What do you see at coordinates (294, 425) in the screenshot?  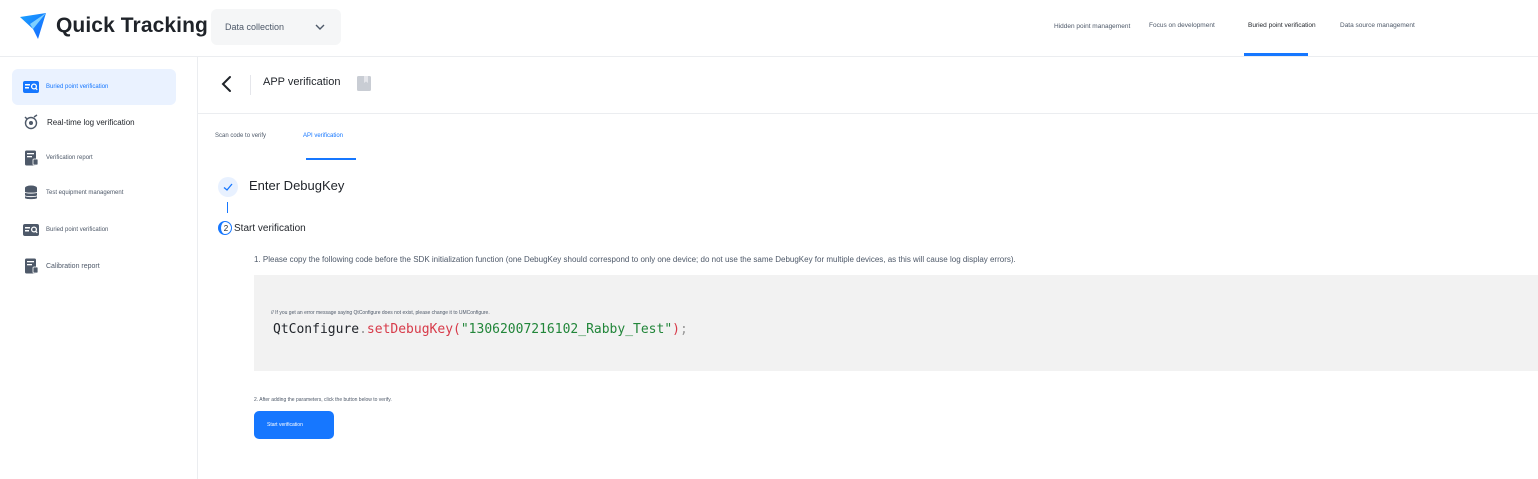 I see `start-verification-button: Start verification` at bounding box center [294, 425].